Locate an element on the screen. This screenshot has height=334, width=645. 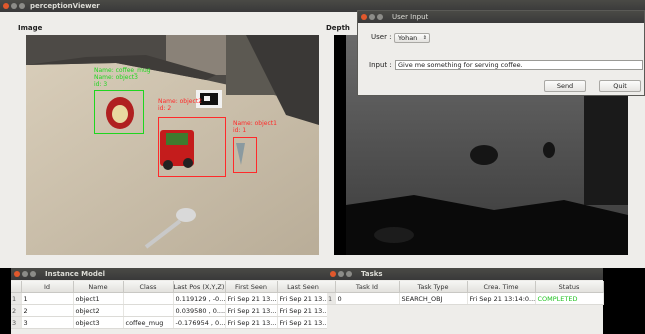
image-label: Image is located at coordinates (30, 28).